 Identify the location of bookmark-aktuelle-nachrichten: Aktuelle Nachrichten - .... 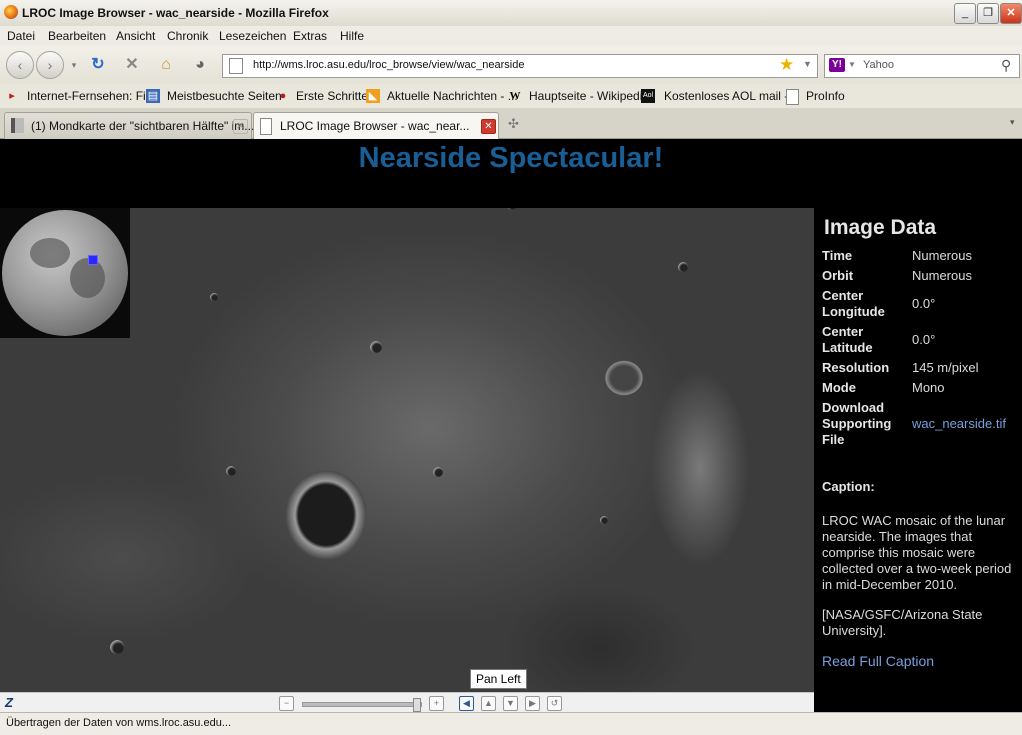
(452, 96).